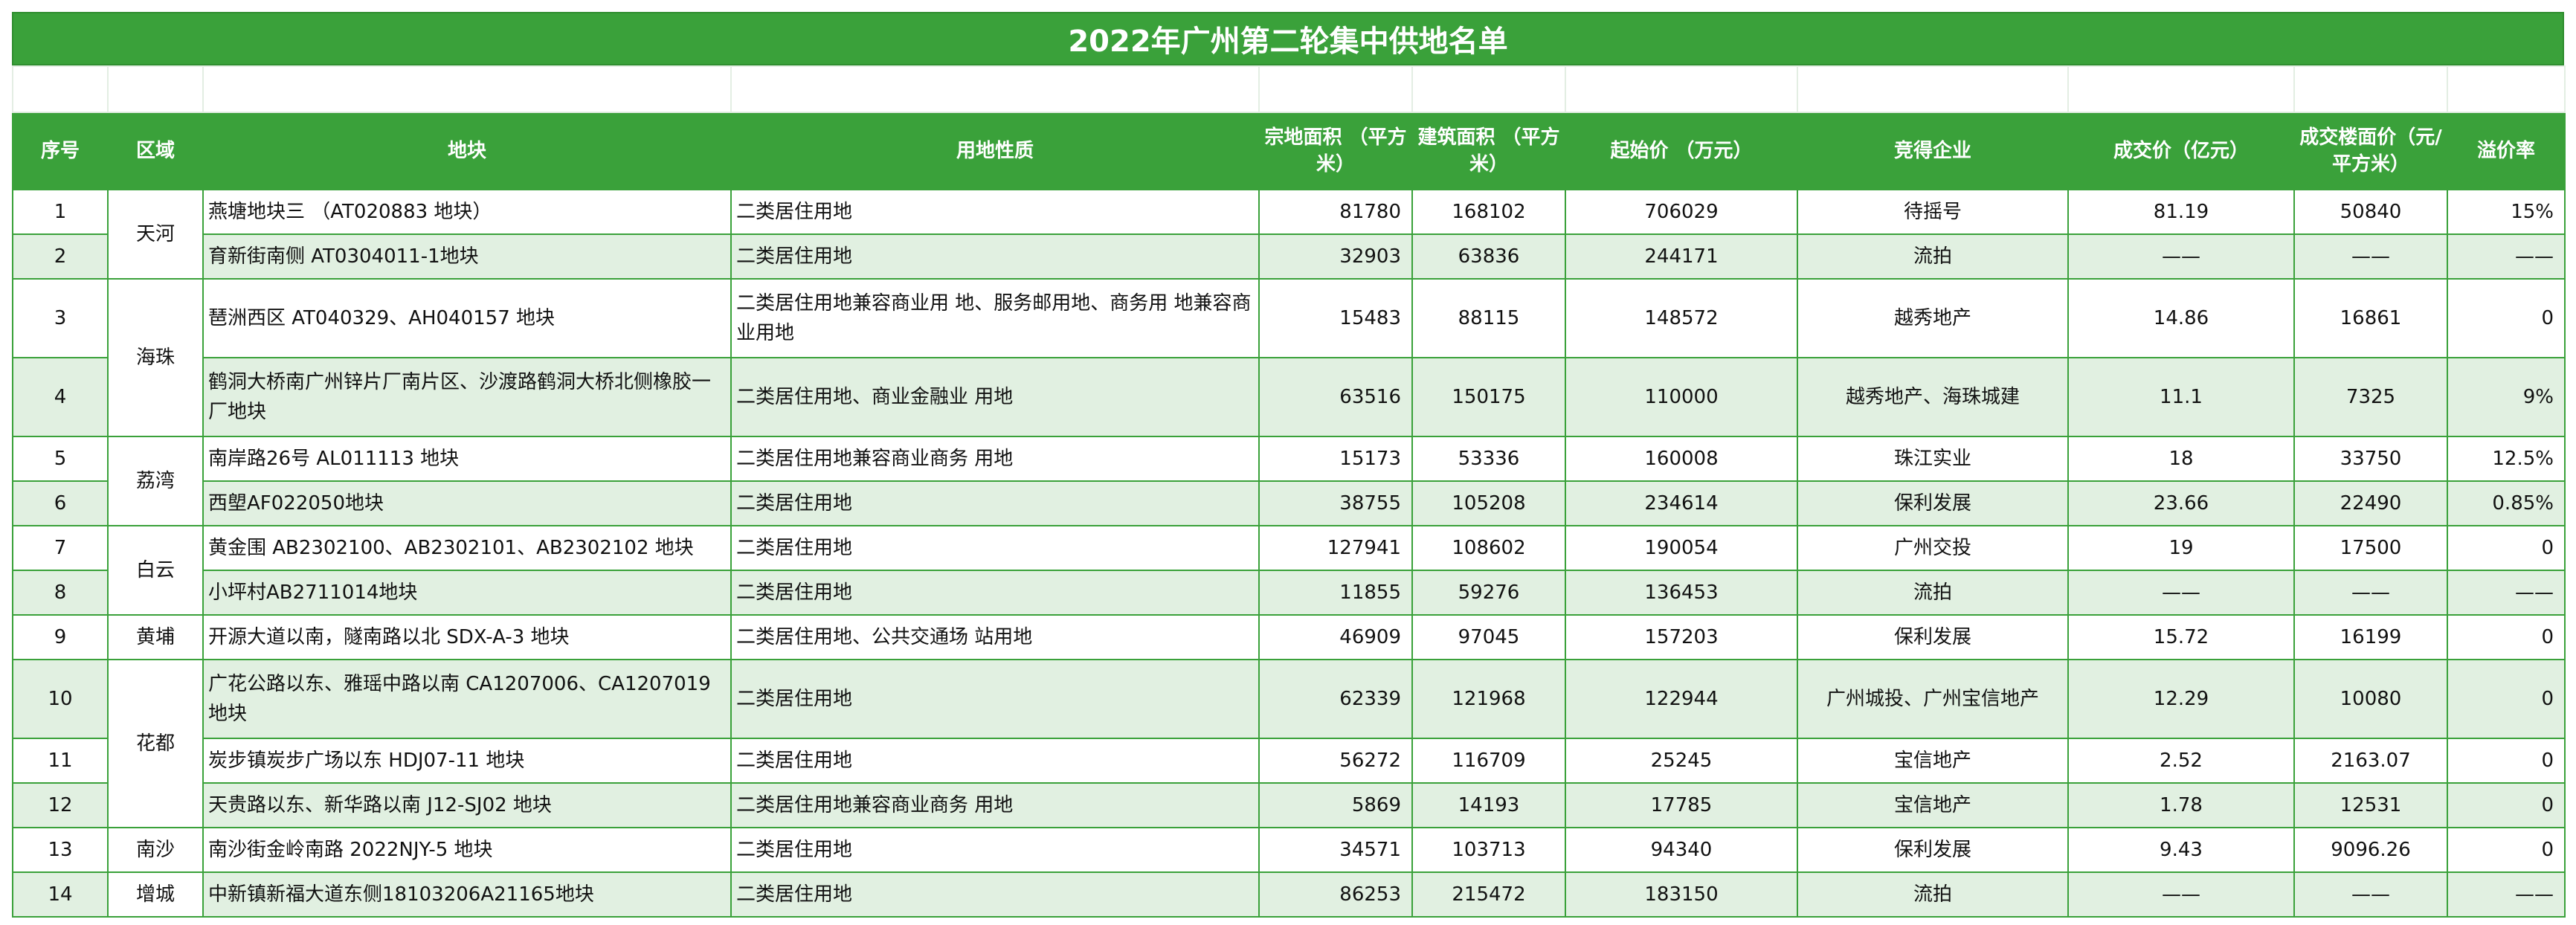  Describe the element at coordinates (995, 318) in the screenshot. I see `cell-usage: 二类居住用地兼容商业用 地、服务邮用地、商务用 地兼容商业用地` at that location.